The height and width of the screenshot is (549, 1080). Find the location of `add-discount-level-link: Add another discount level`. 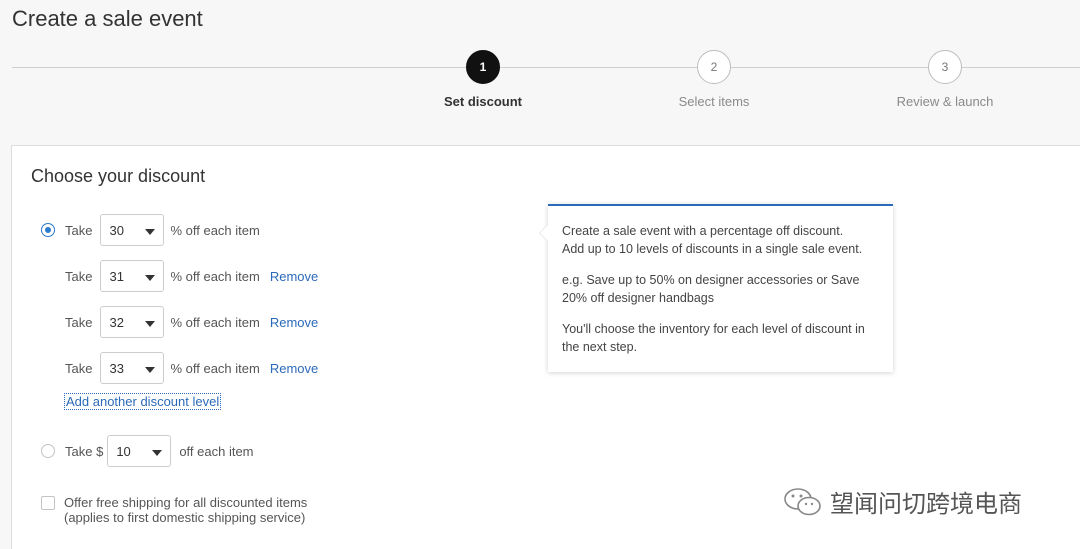

add-discount-level-link: Add another discount level is located at coordinates (143, 401).